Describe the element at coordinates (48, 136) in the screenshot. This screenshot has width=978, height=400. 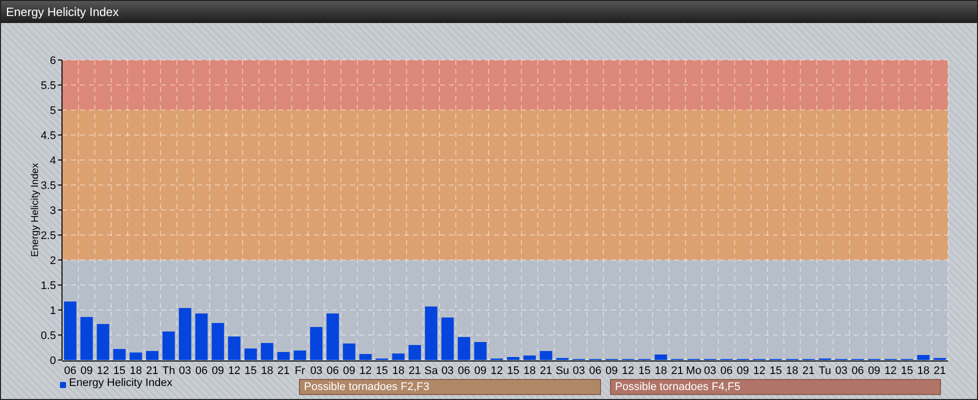
I see `y-tick-label: 4.5` at that location.